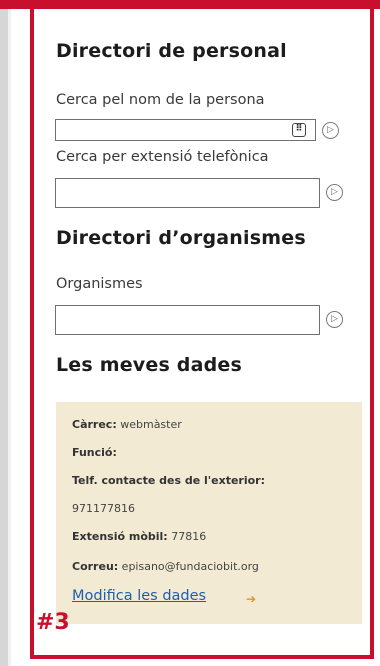 The height and width of the screenshot is (666, 380). I want to click on edit-data-link: Modifica les dades, so click(139, 596).